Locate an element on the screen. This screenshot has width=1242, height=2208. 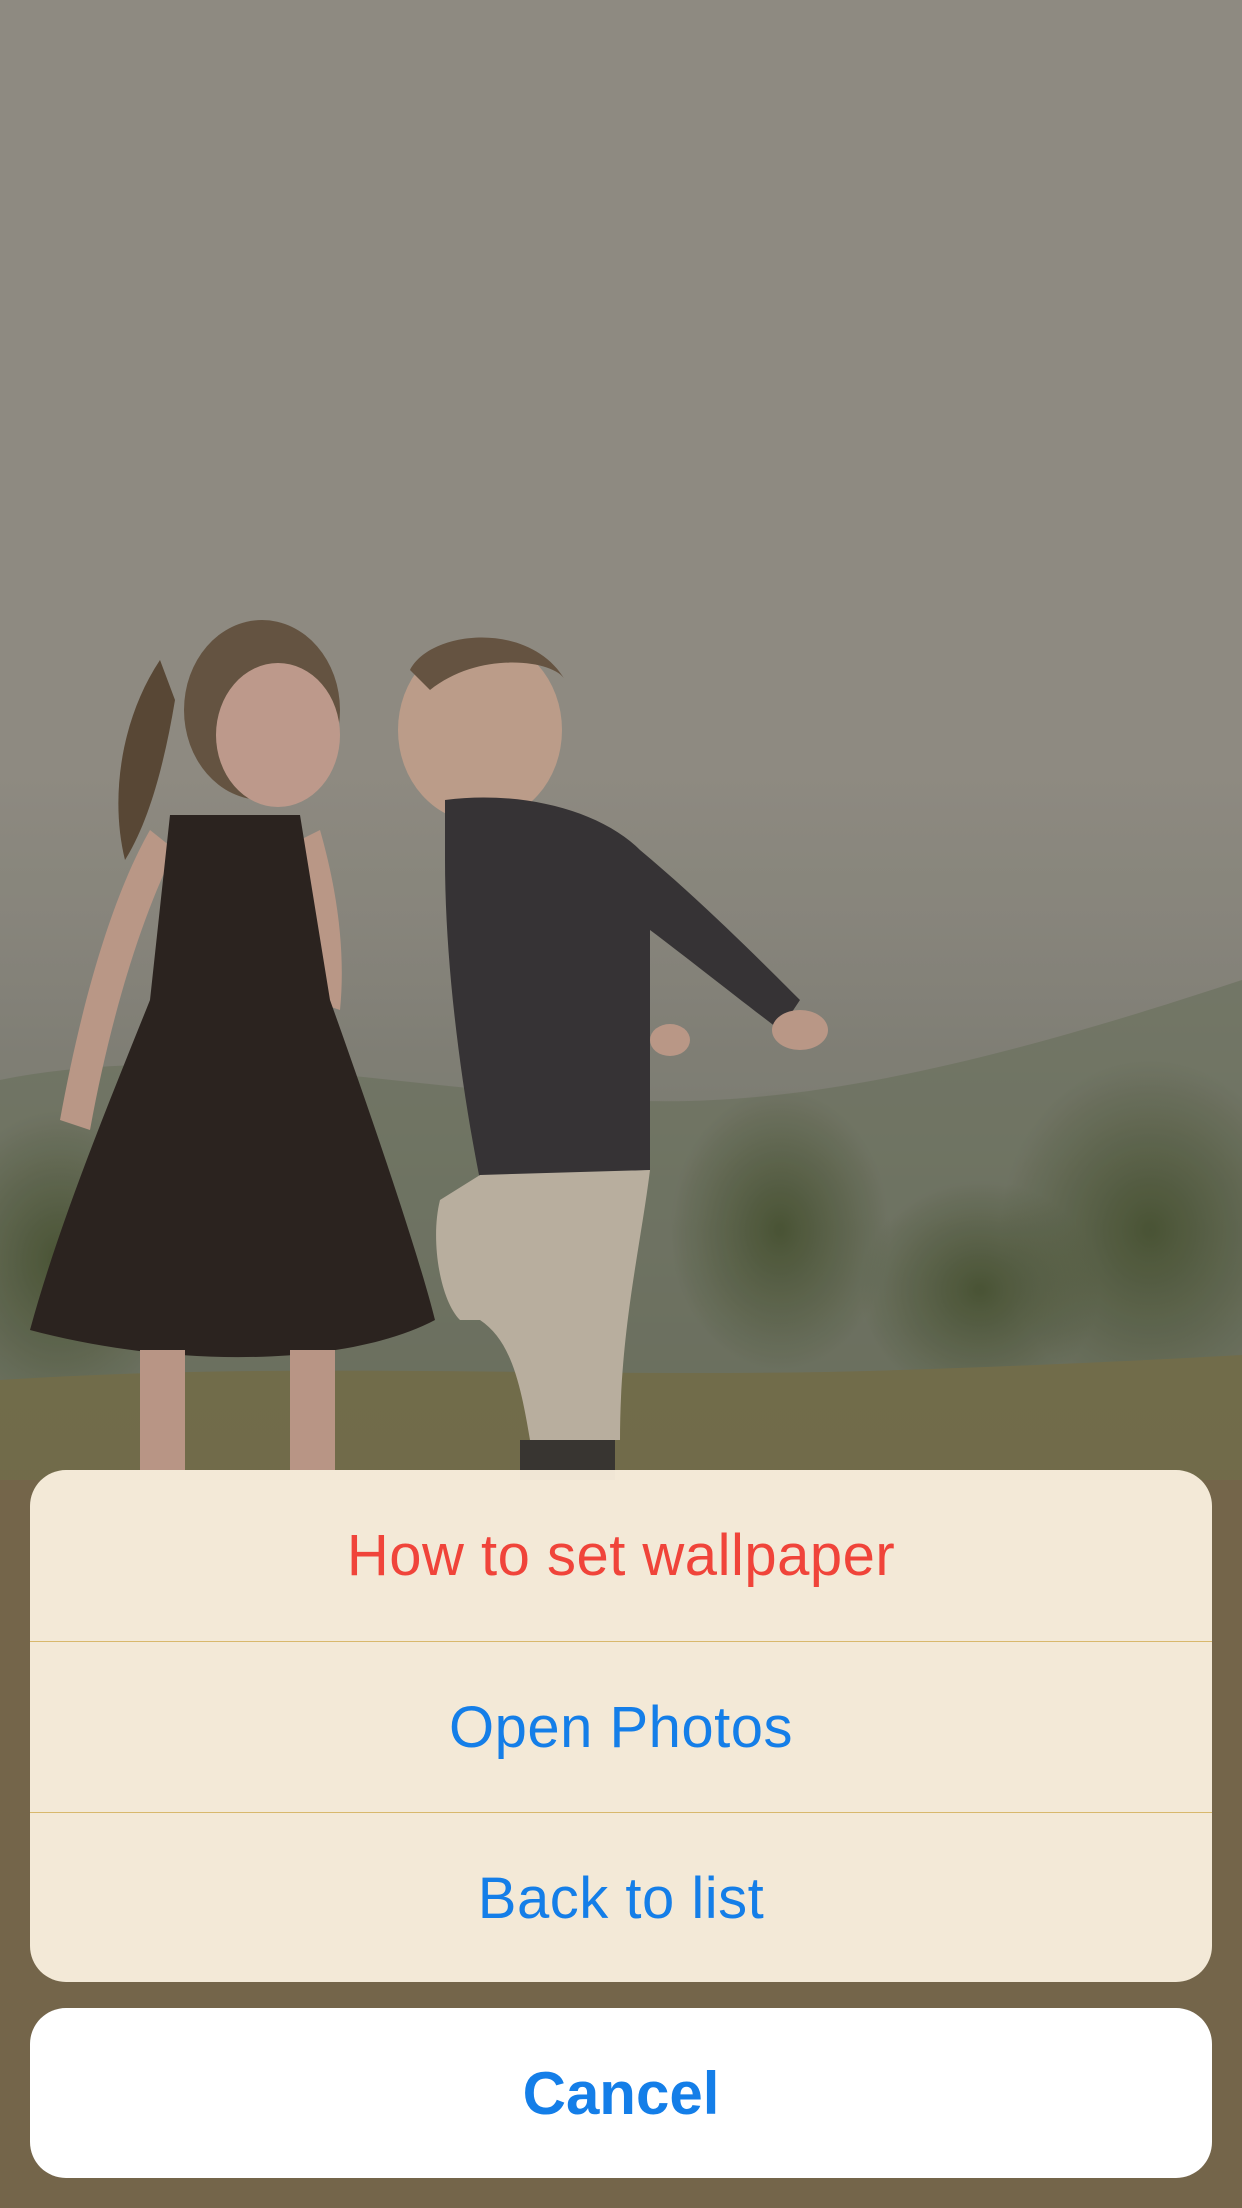
open-photos-button: Open Photos is located at coordinates (621, 1727).